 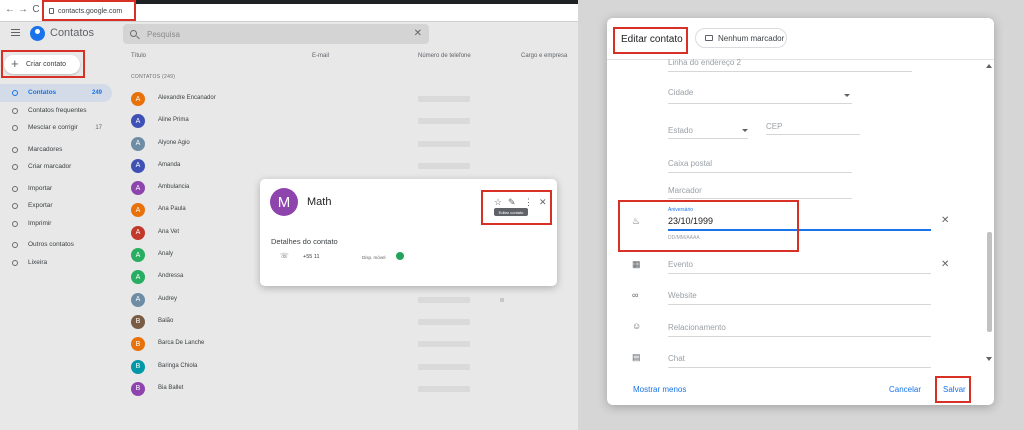 What do you see at coordinates (353, 99) in the screenshot?
I see `table-row: A Alexandre Encanador` at bounding box center [353, 99].